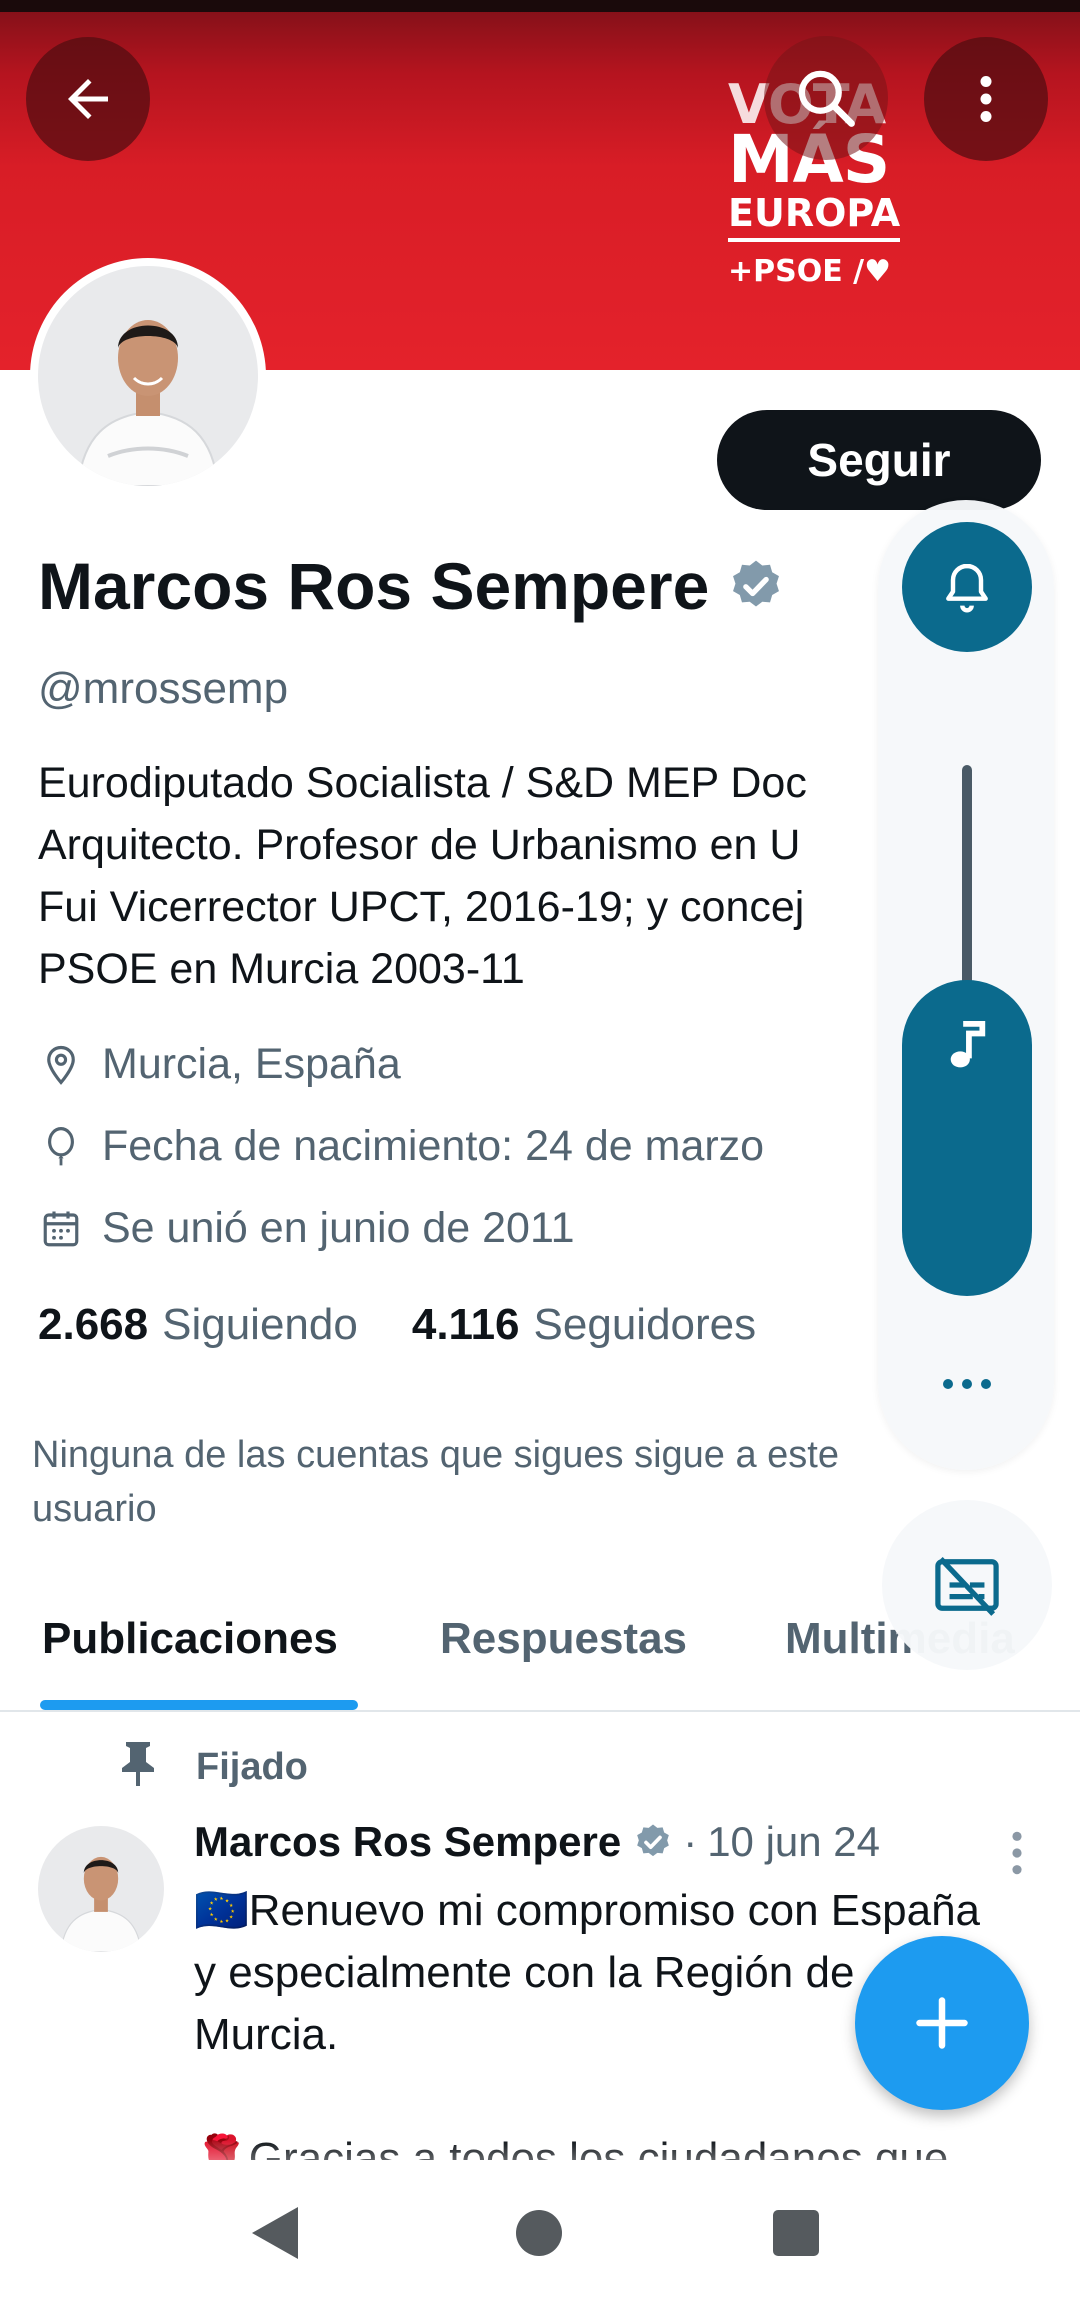 The image size is (1080, 2311). What do you see at coordinates (422, 783) in the screenshot?
I see `bio-line: Eurodiputado Socialista / S&D MEP Doc` at bounding box center [422, 783].